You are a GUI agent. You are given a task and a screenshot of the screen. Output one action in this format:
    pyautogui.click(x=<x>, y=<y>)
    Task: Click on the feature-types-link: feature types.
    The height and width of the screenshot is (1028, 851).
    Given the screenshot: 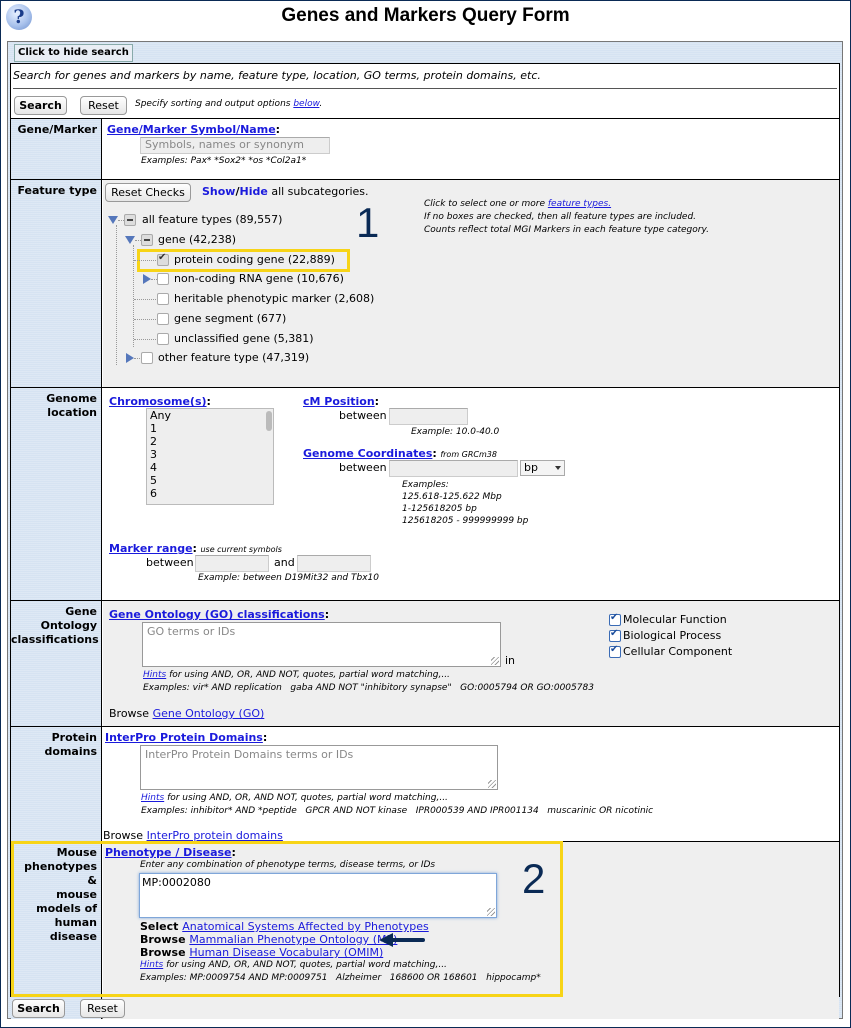 What is the action you would take?
    pyautogui.click(x=579, y=204)
    